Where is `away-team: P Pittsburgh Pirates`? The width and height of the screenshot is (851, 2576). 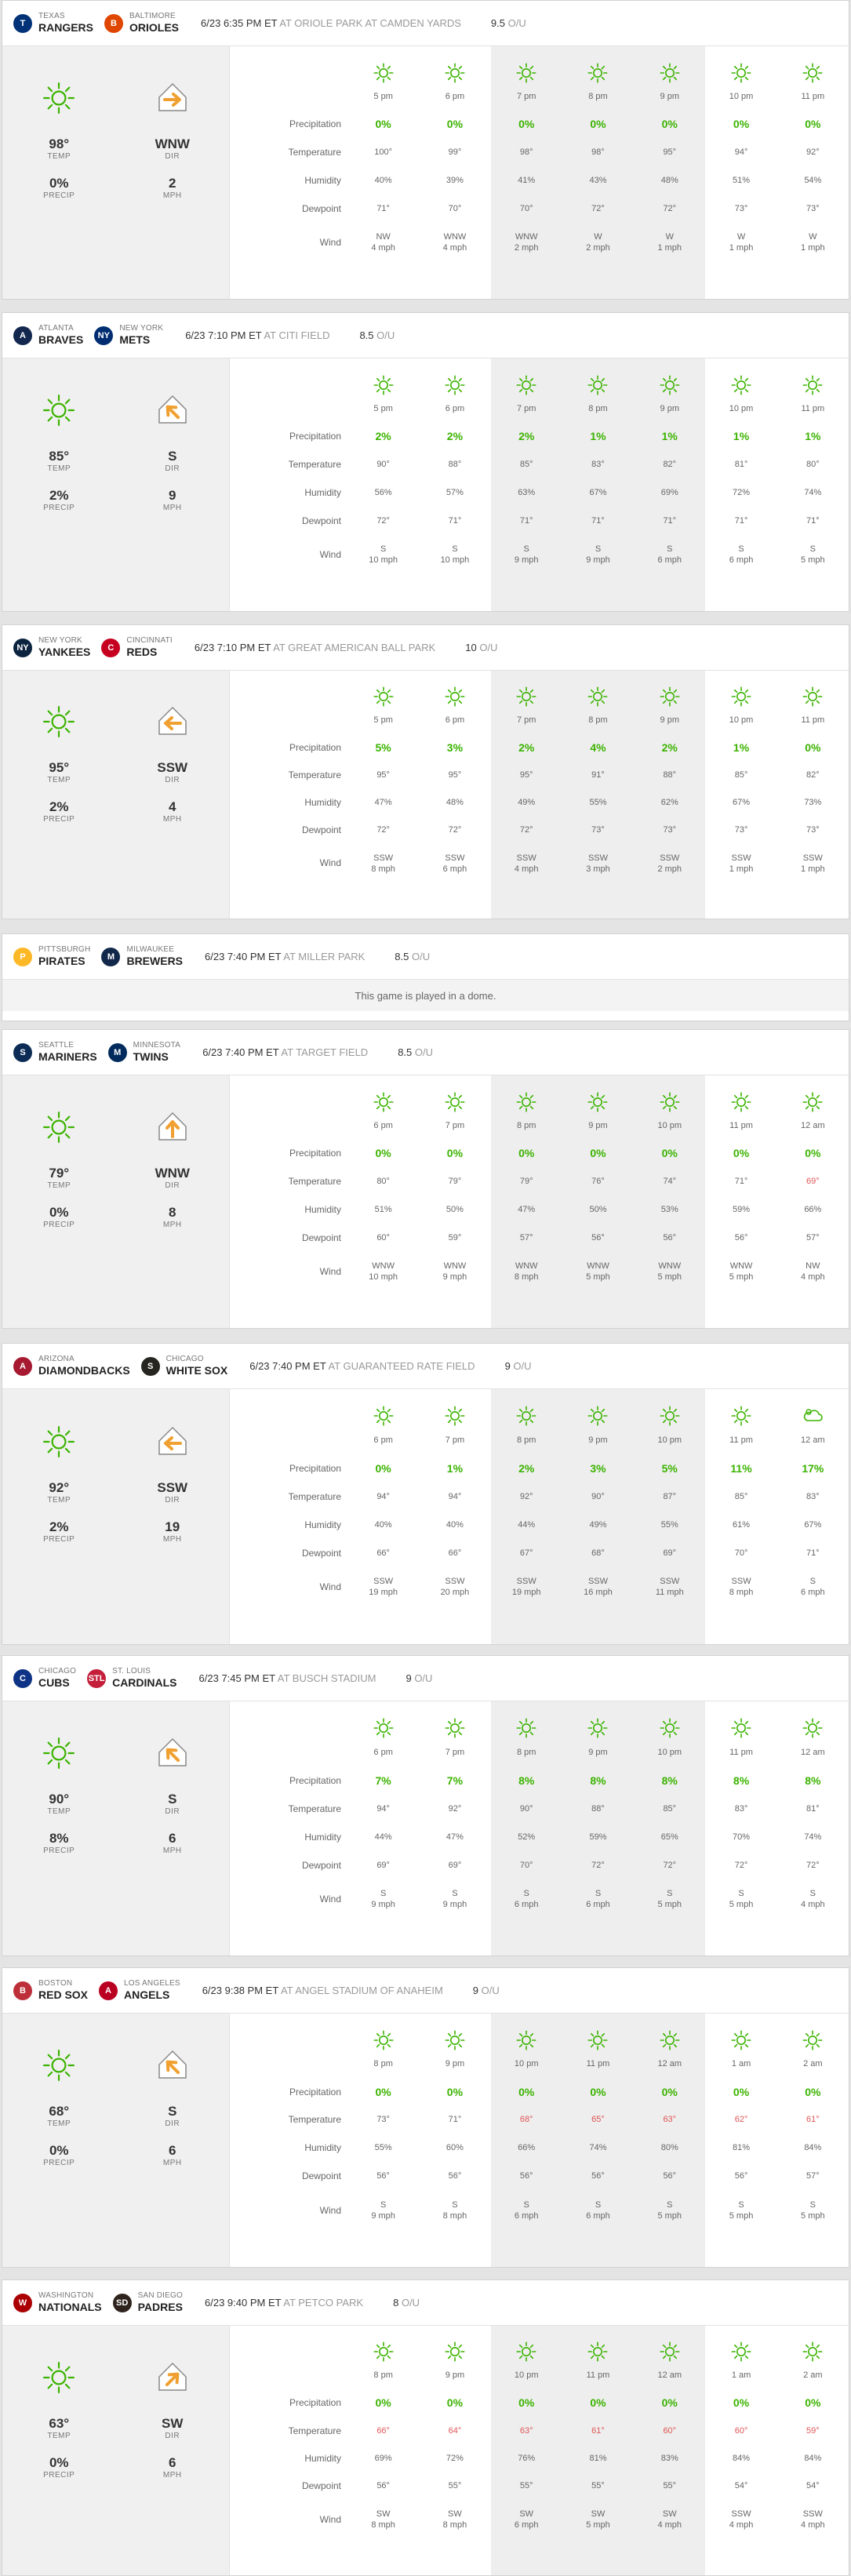
away-team: P Pittsburgh Pirates is located at coordinates (51, 956).